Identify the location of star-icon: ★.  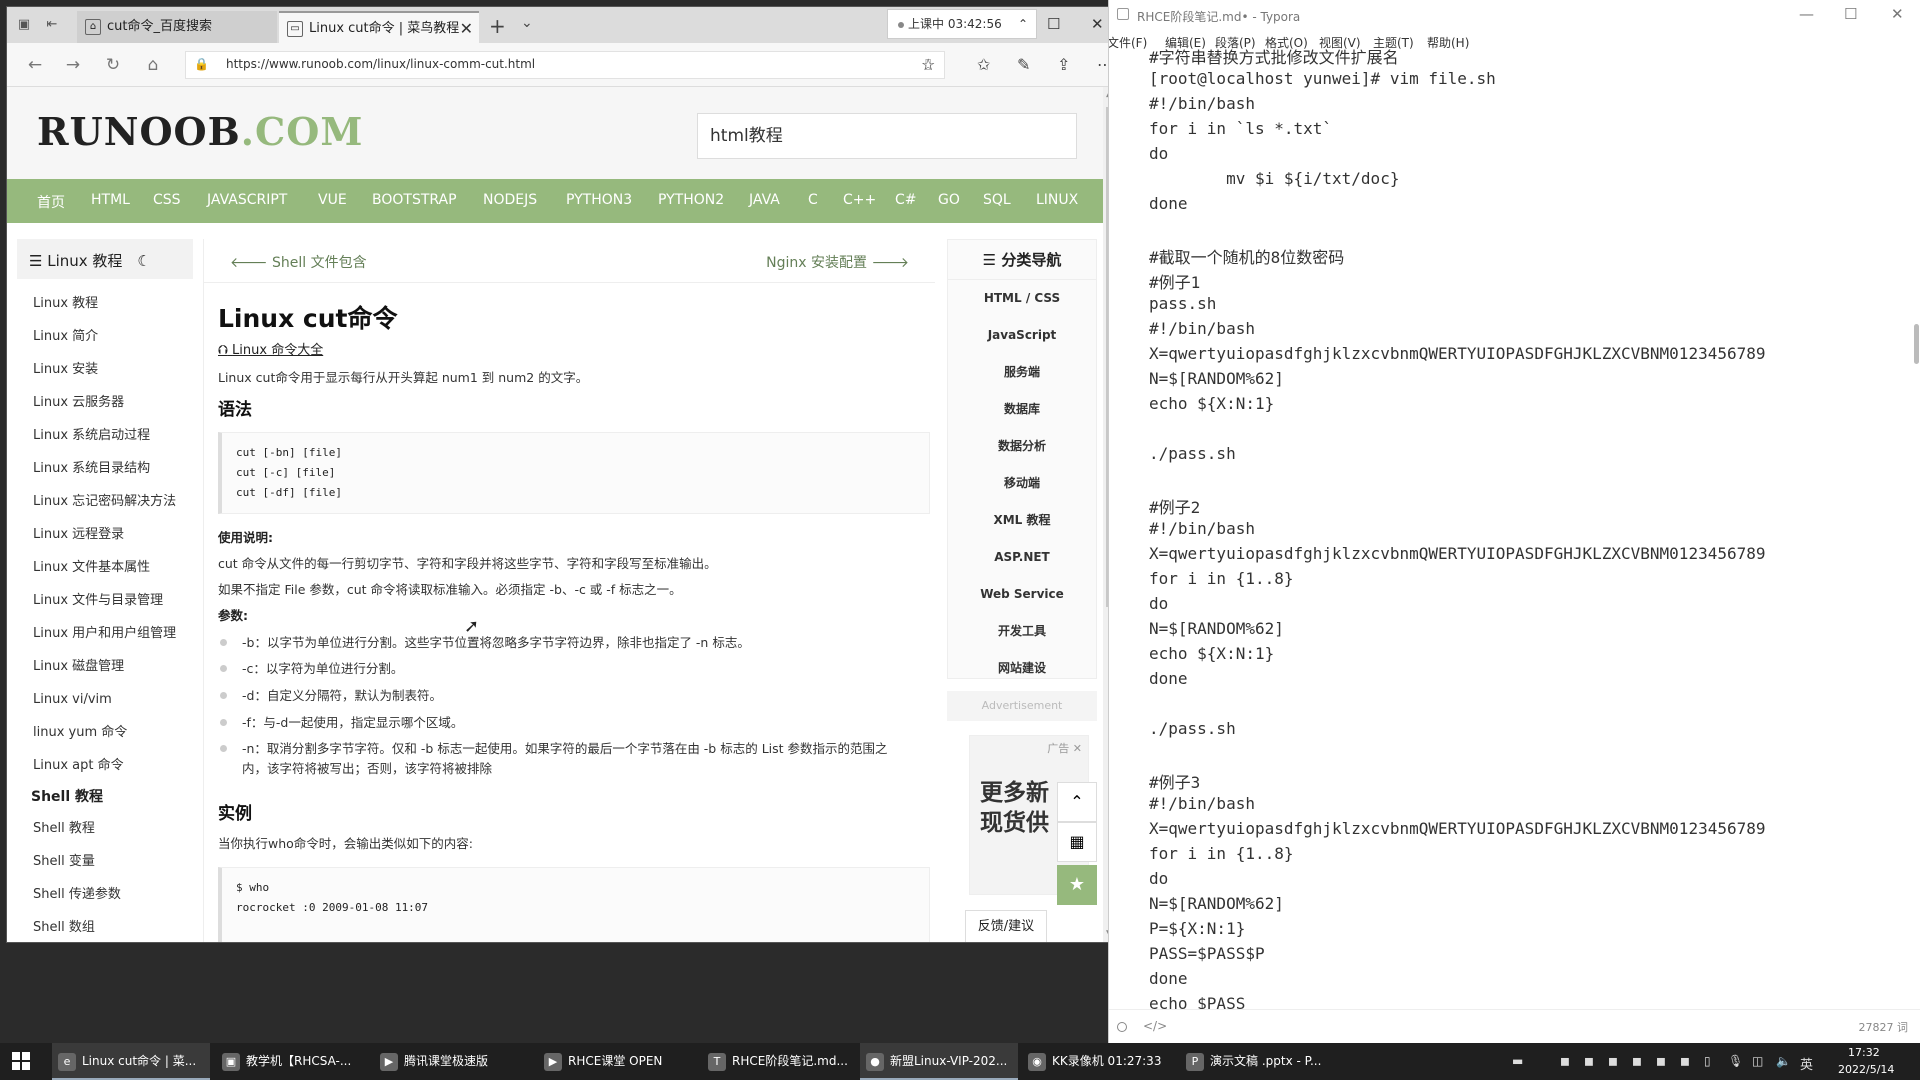
(1077, 885).